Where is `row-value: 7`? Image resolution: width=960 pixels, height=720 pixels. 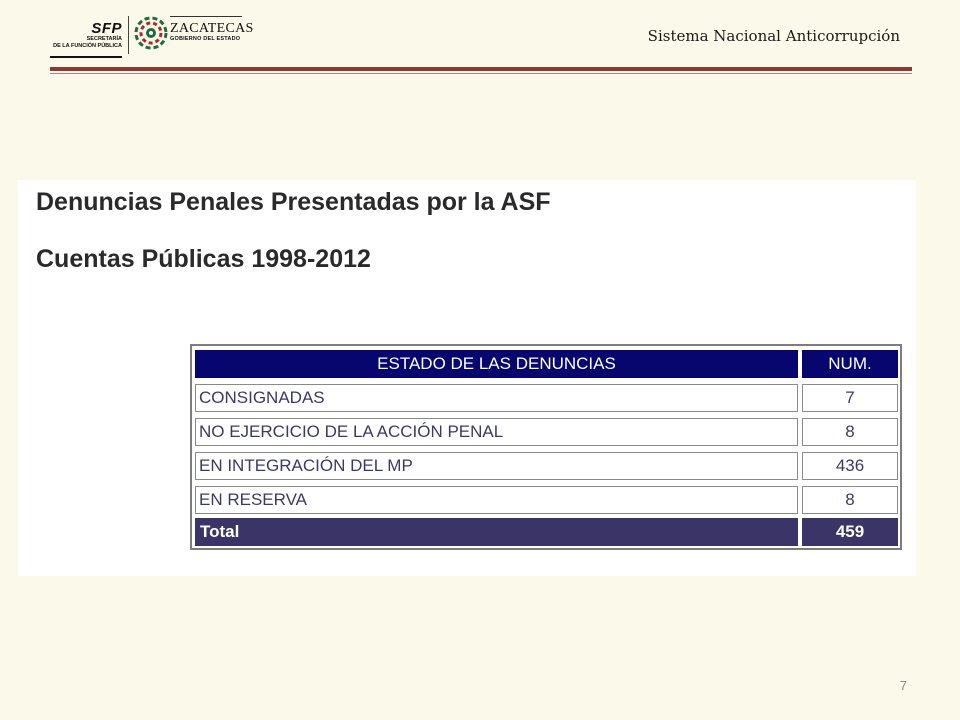 row-value: 7 is located at coordinates (850, 398).